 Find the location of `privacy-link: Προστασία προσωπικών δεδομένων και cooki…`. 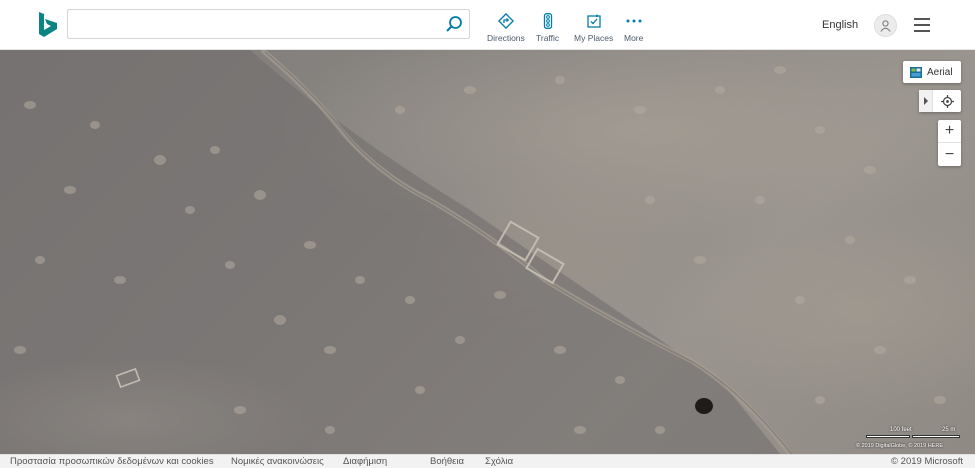

privacy-link: Προστασία προσωπικών δεδομένων και cooki… is located at coordinates (112, 461).